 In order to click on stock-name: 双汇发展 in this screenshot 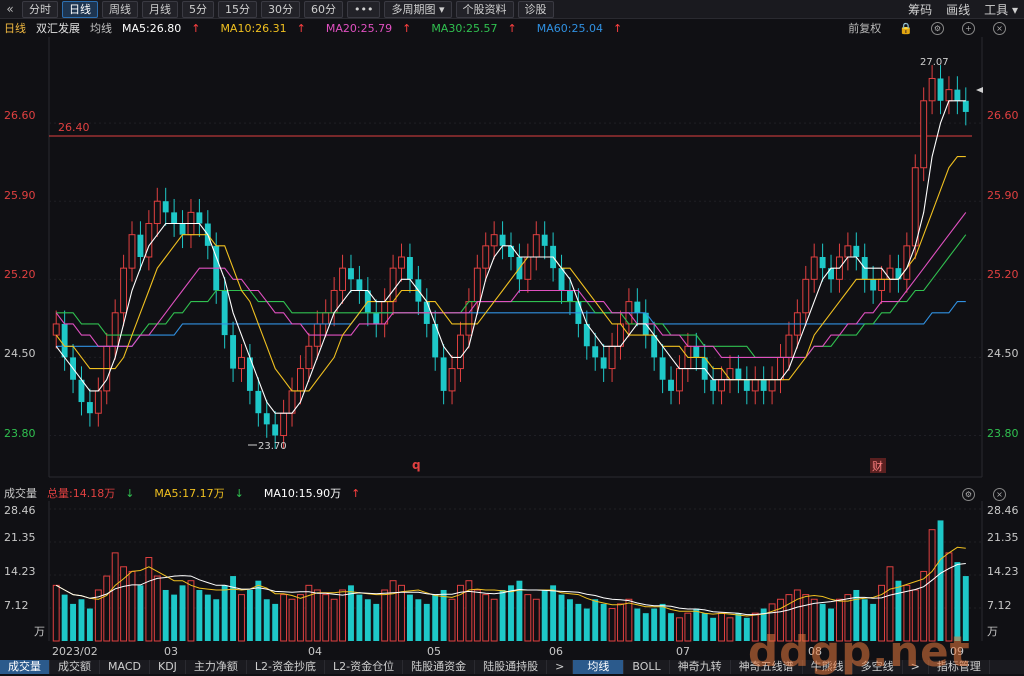, I will do `click(58, 28)`.